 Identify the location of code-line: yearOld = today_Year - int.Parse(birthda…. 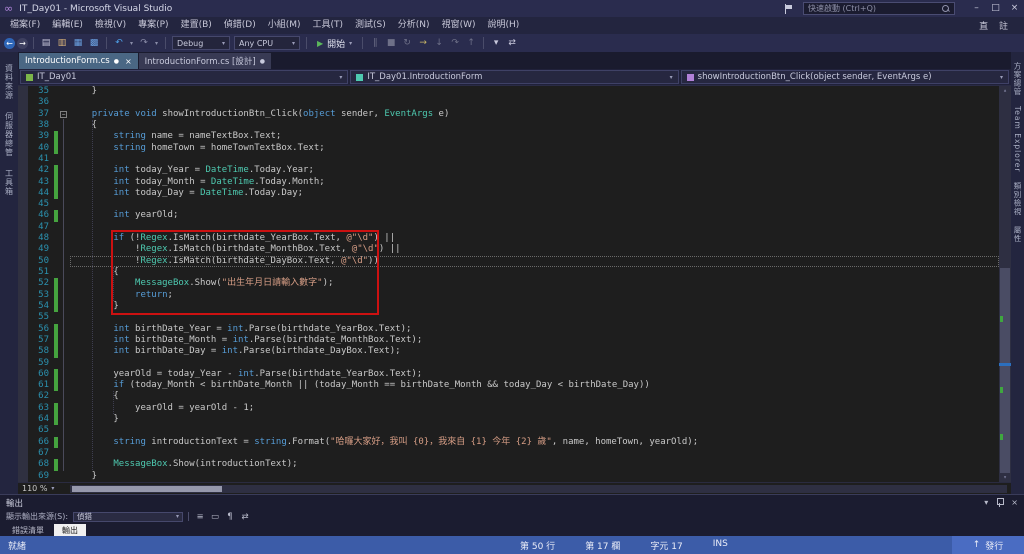
(534, 374).